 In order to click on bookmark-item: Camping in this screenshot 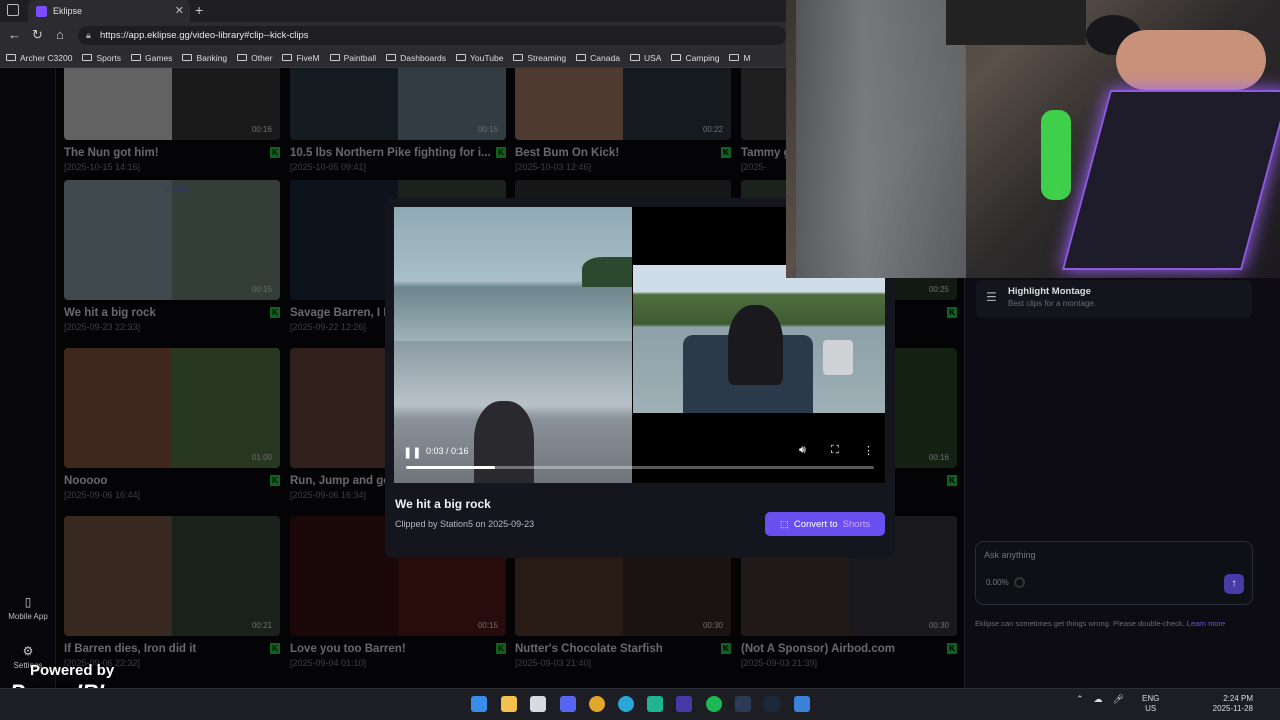, I will do `click(695, 58)`.